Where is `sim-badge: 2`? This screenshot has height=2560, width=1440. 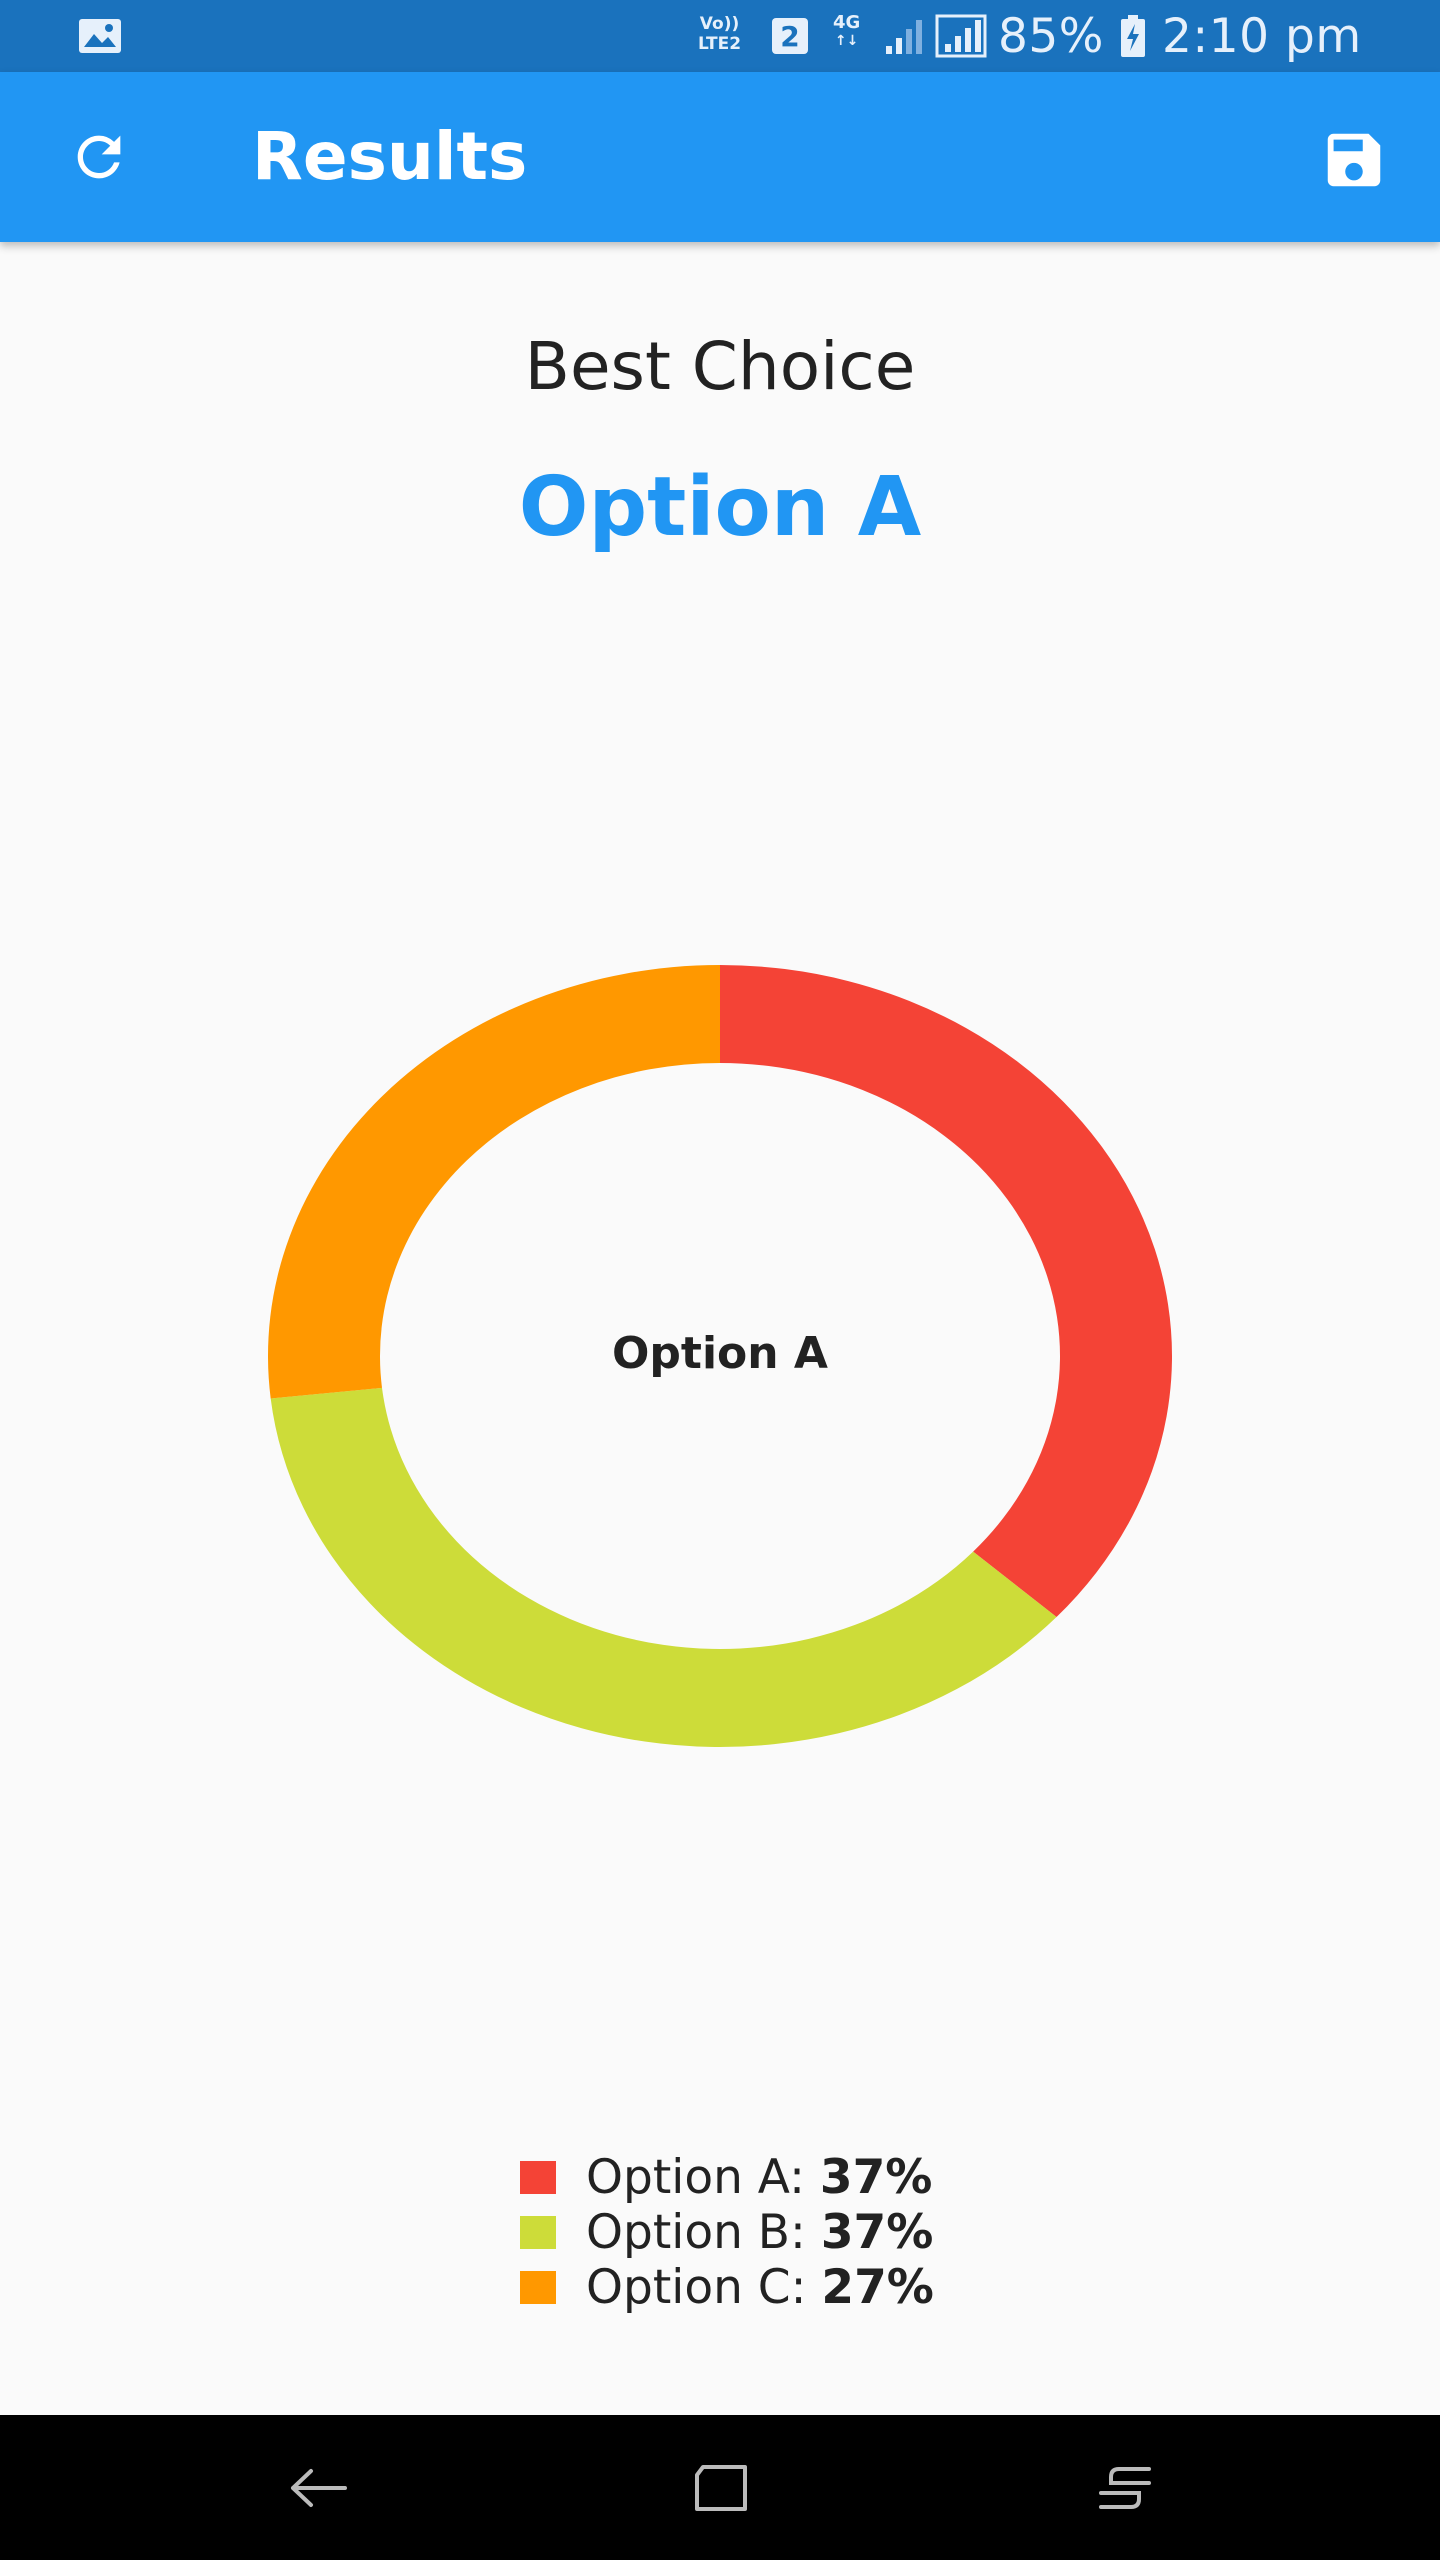
sim-badge: 2 is located at coordinates (790, 36).